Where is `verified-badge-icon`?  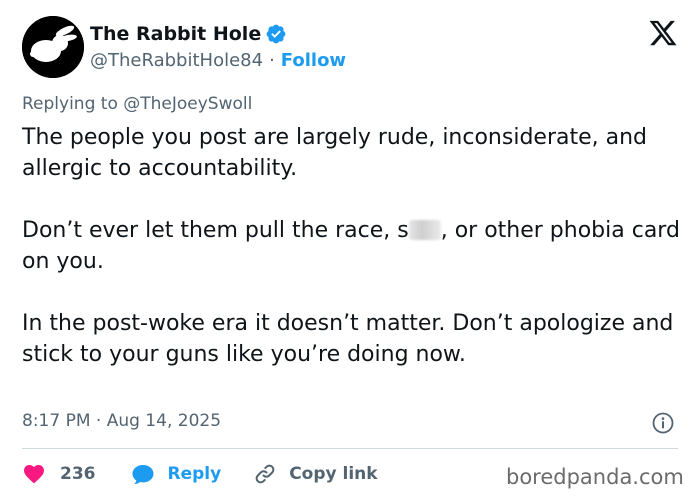 verified-badge-icon is located at coordinates (276, 34).